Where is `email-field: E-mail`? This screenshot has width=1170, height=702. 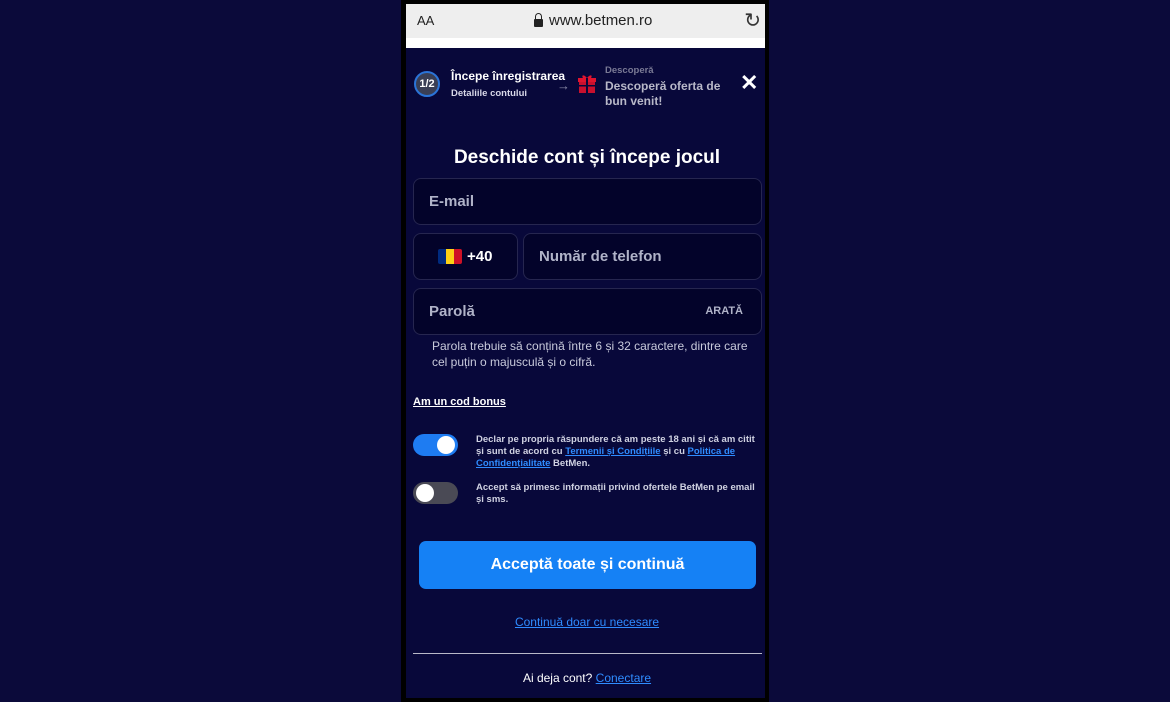
email-field: E-mail is located at coordinates (587, 201).